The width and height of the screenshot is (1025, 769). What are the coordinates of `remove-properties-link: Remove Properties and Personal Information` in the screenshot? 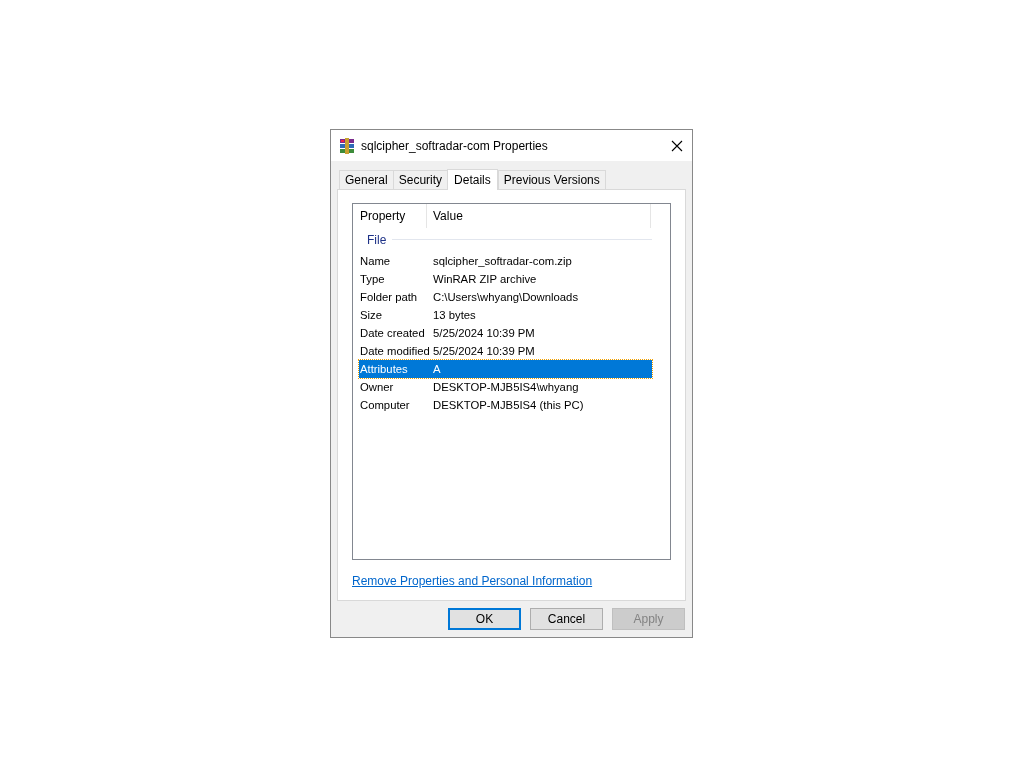 It's located at (472, 581).